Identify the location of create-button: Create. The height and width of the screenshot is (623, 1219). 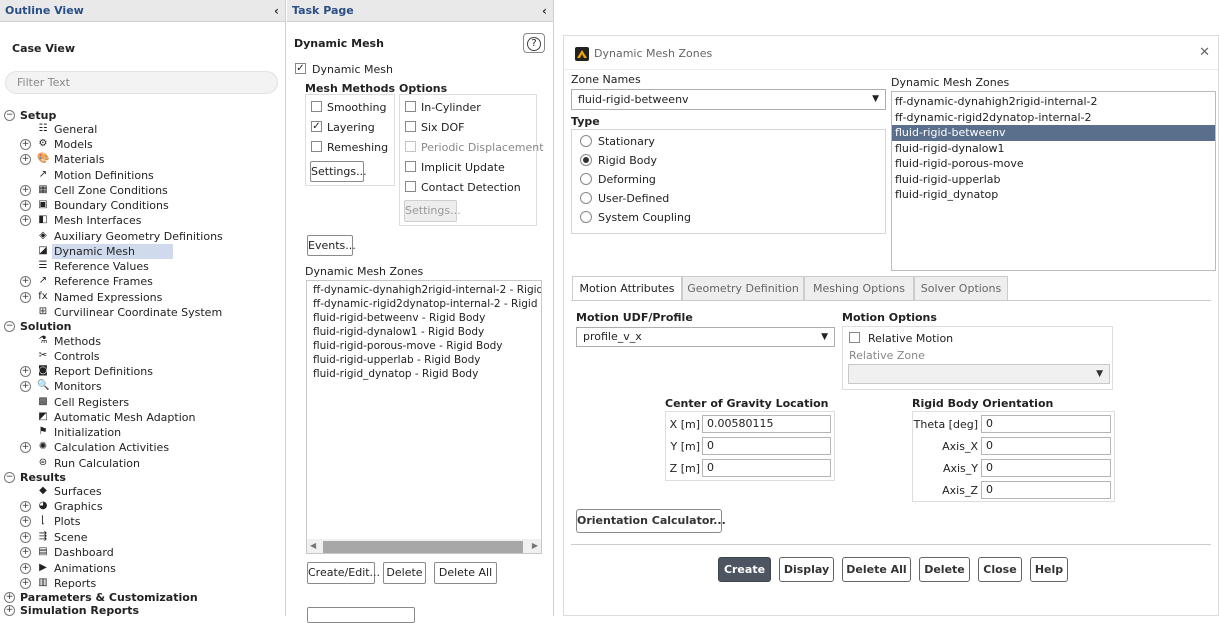
(744, 569).